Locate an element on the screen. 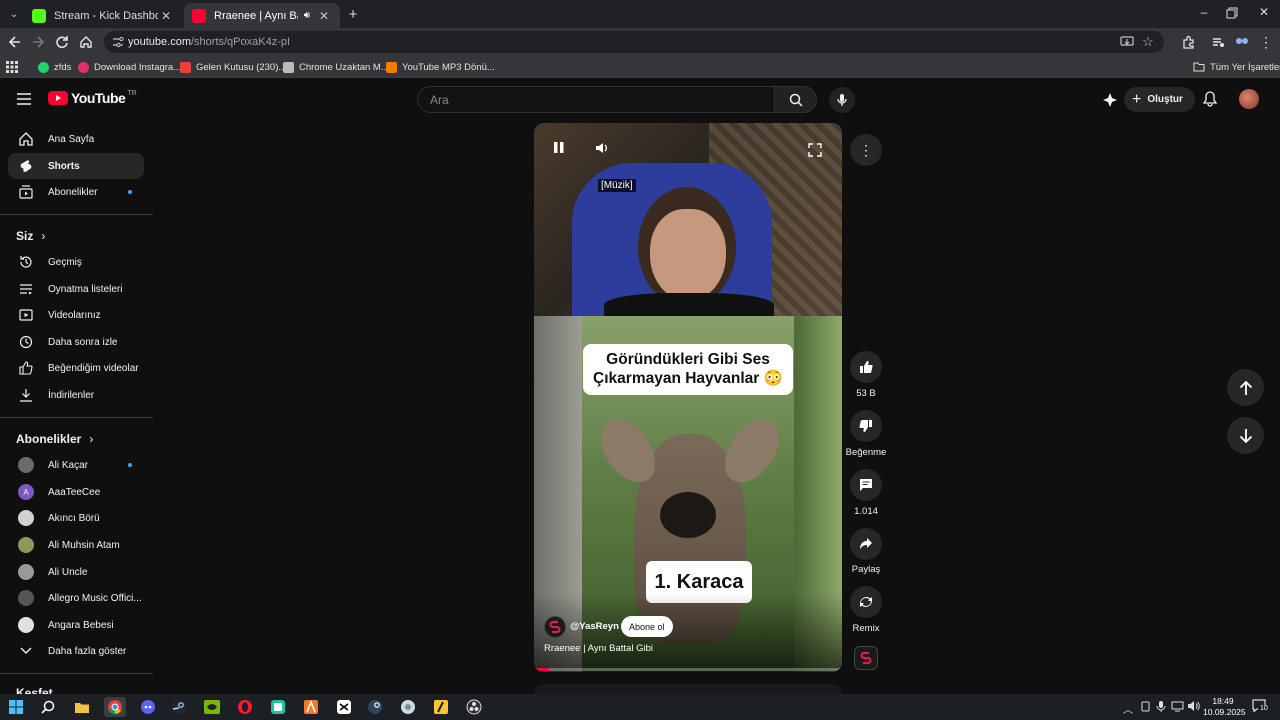 The width and height of the screenshot is (1280, 720). pause-icon is located at coordinates (559, 148).